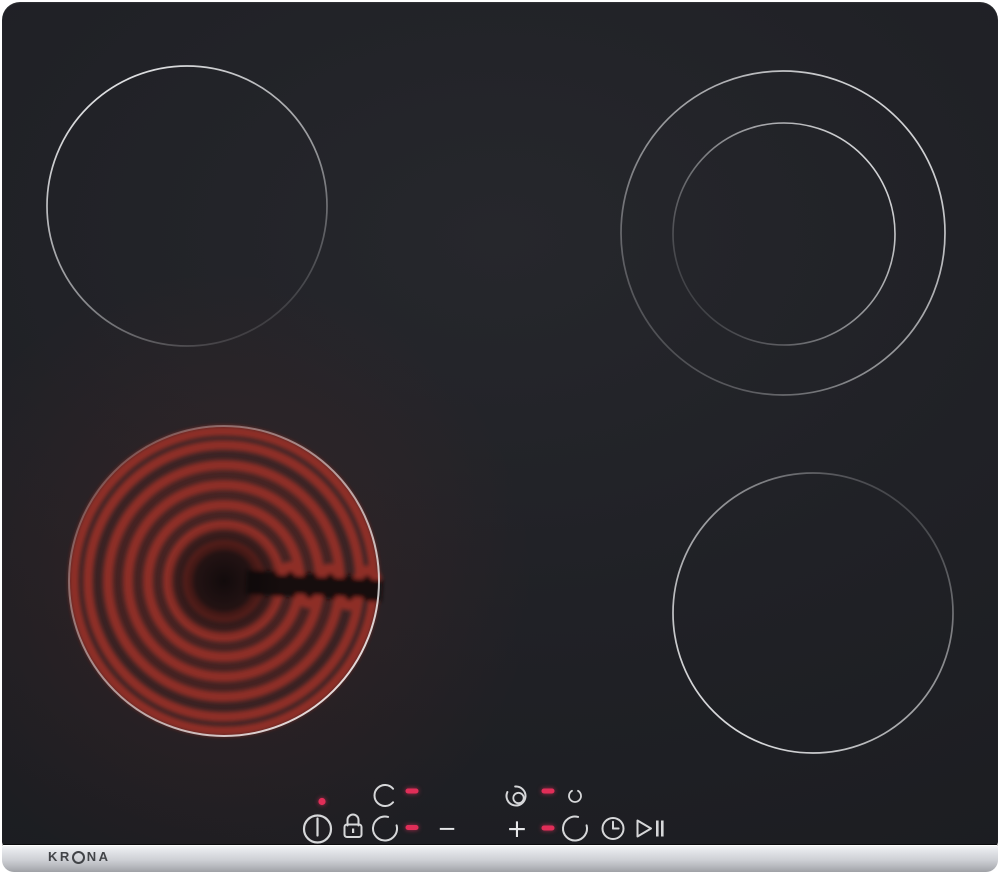 This screenshot has height=875, width=1000. I want to click on brand-logo-na: NA, so click(98, 856).